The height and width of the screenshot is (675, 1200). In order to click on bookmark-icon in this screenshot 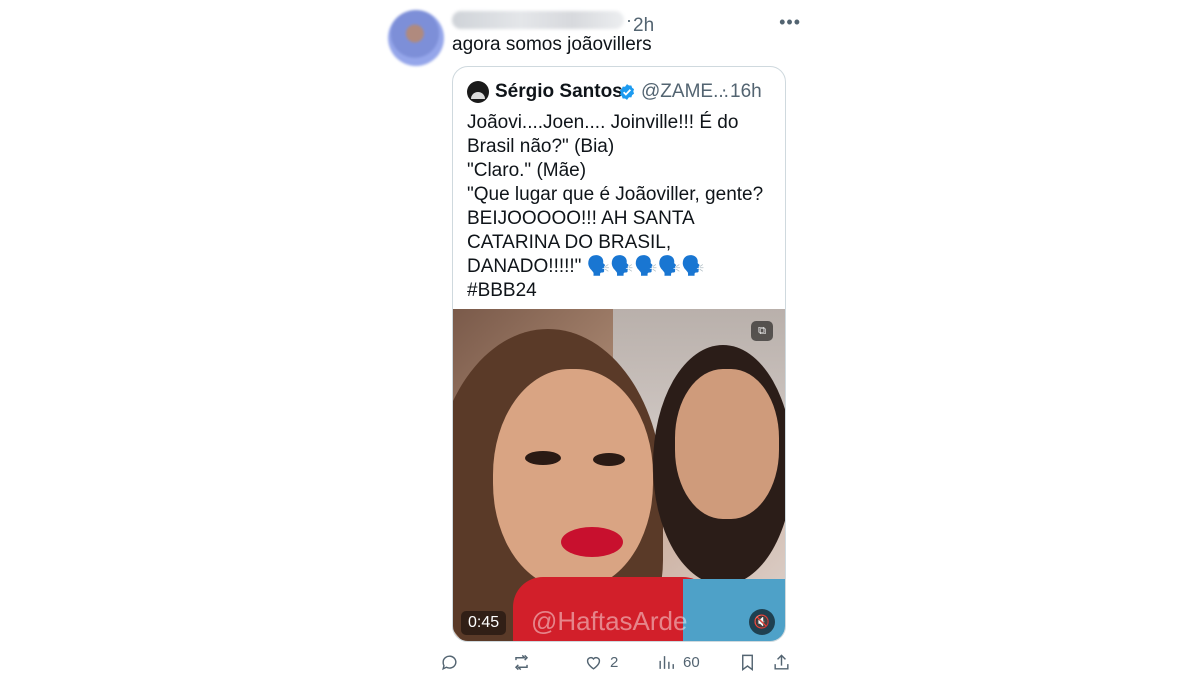, I will do `click(747, 662)`.